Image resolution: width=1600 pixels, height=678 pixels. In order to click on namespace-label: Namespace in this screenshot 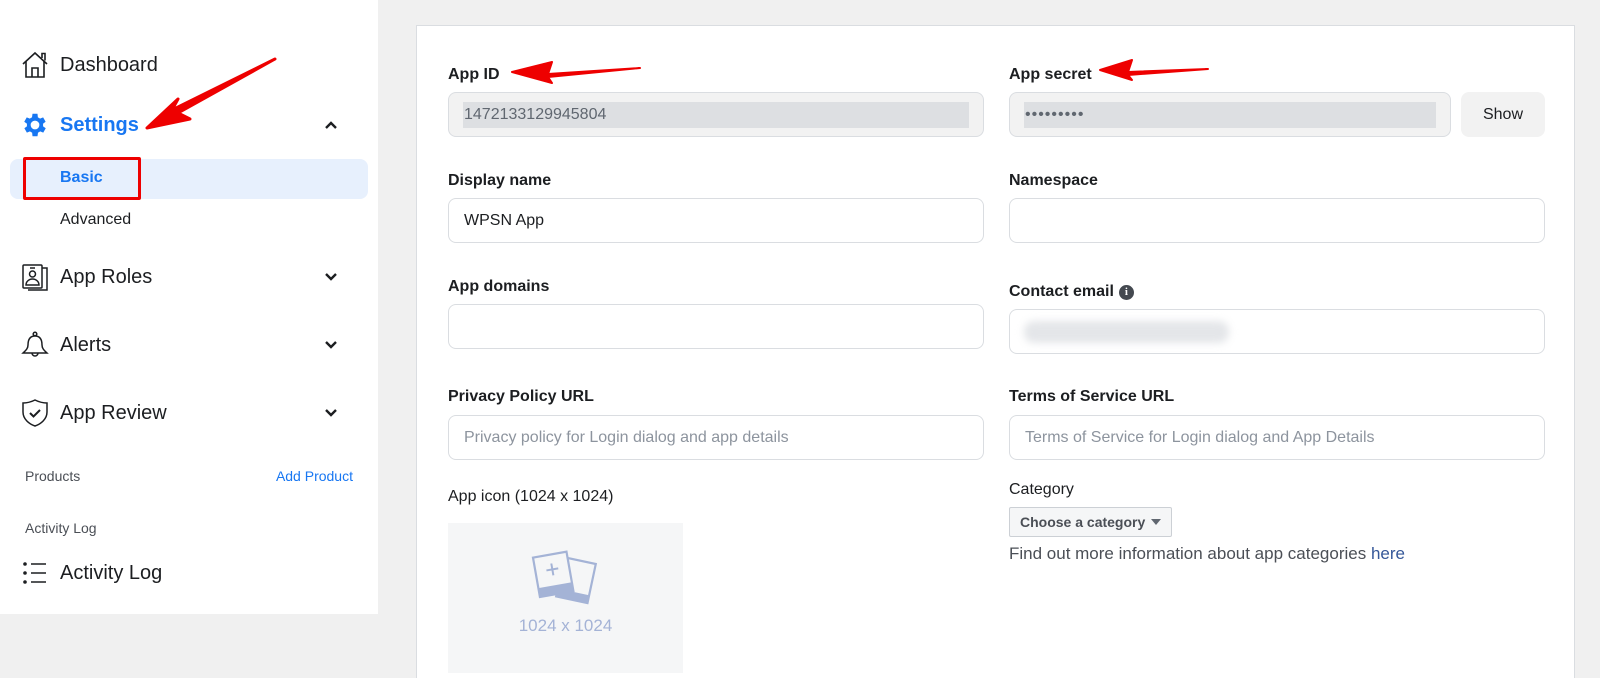, I will do `click(1053, 180)`.